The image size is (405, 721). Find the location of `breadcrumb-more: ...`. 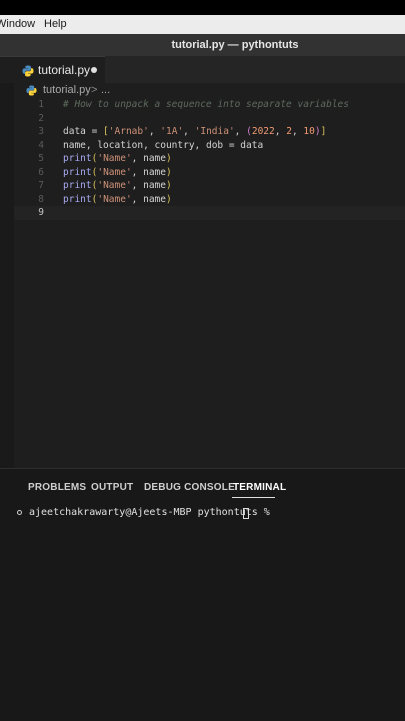

breadcrumb-more: ... is located at coordinates (105, 90).